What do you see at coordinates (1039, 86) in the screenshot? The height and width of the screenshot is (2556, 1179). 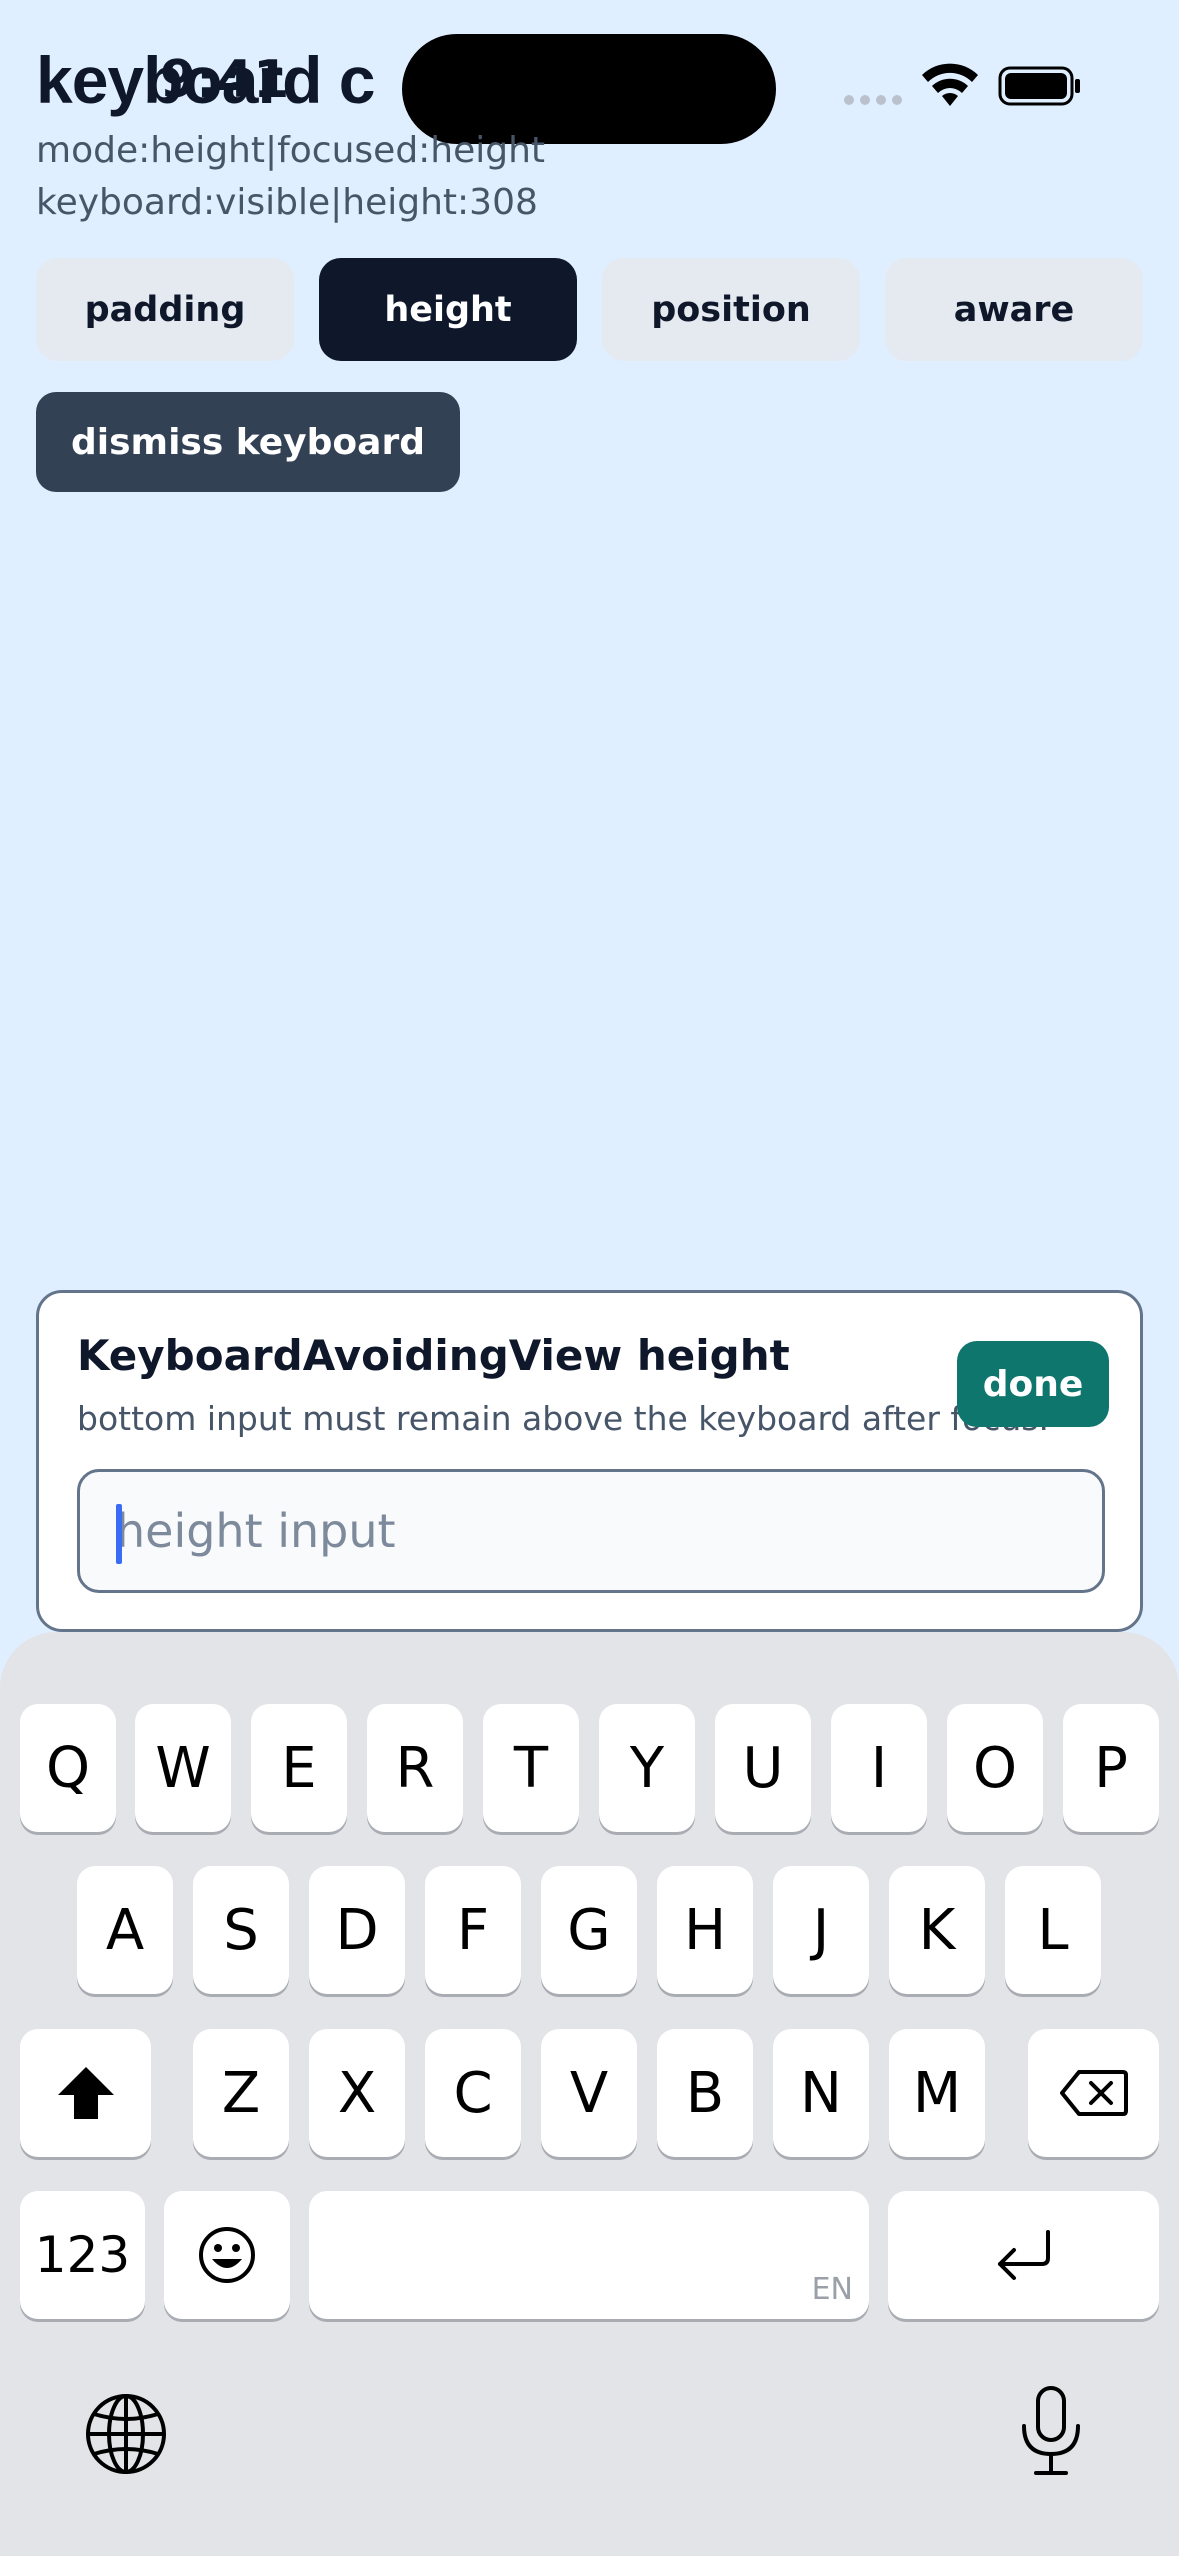 I see `battery-icon` at bounding box center [1039, 86].